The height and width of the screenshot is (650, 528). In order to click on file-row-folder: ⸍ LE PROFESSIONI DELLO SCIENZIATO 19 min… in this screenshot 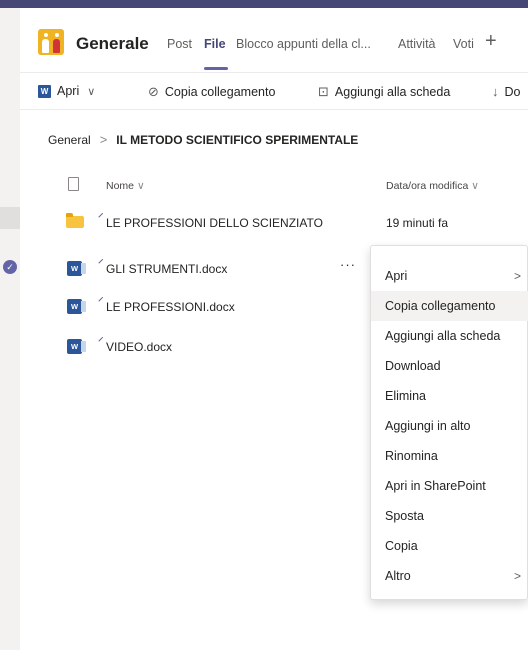, I will do `click(274, 222)`.